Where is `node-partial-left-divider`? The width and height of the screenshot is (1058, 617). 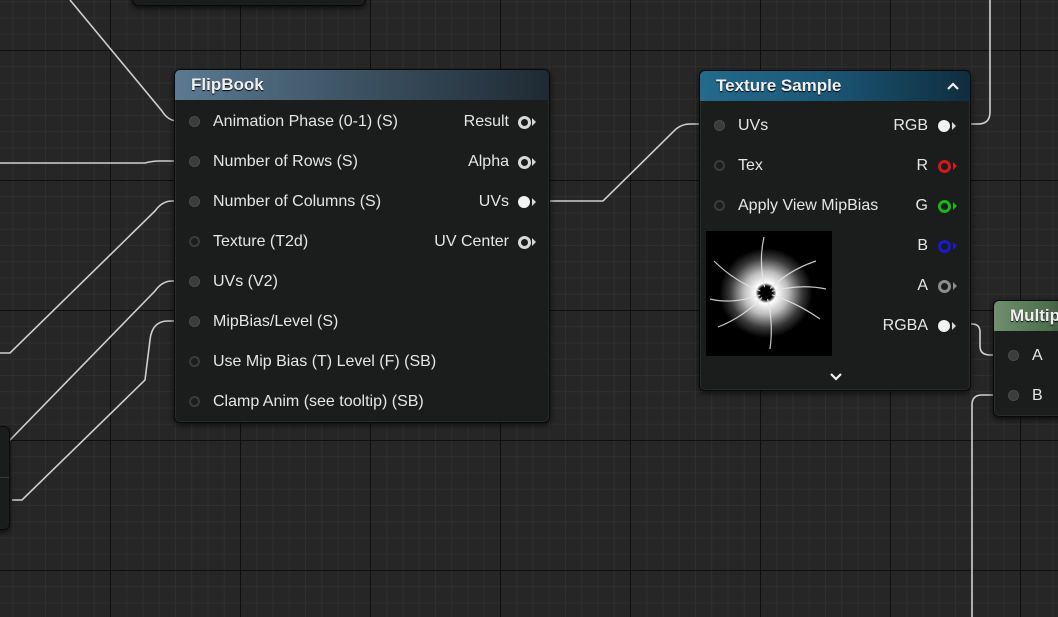
node-partial-left-divider is located at coordinates (4, 477).